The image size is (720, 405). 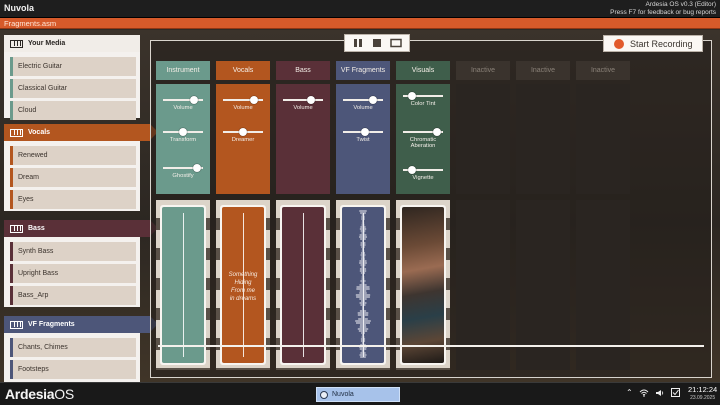 I want to click on slider-label: Color Tint, so click(x=423, y=104).